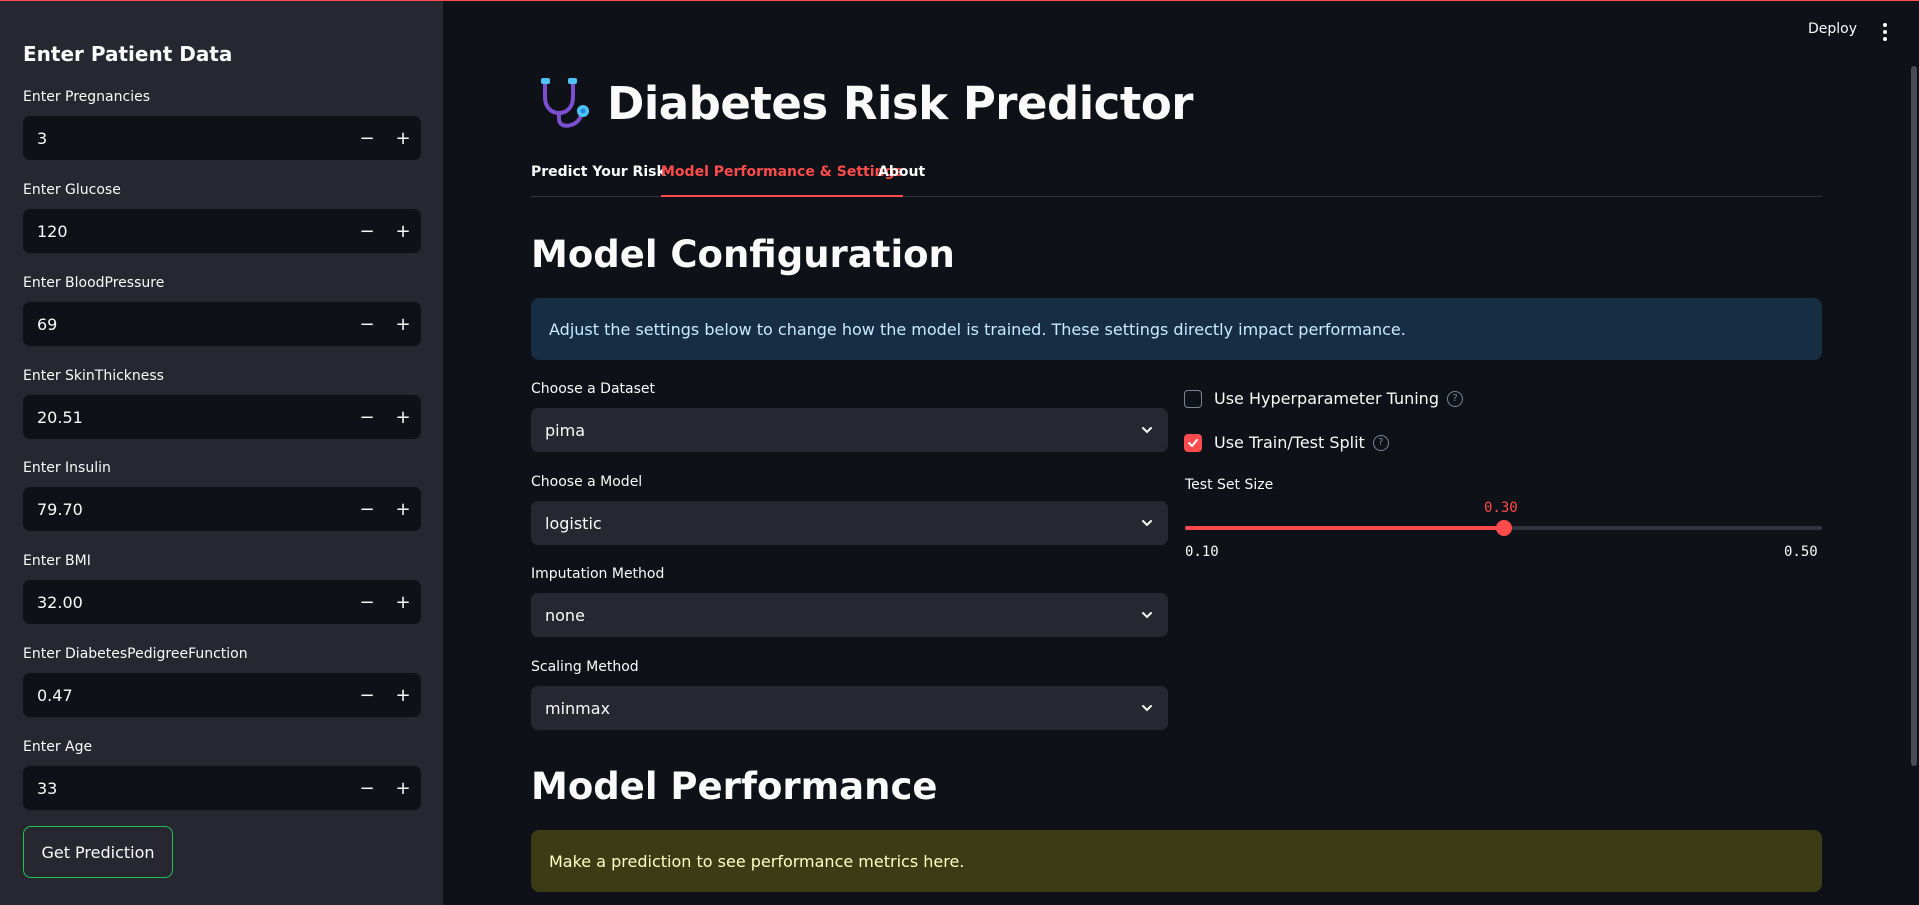 This screenshot has width=1919, height=905. I want to click on tab-predict-your-risk: Predict Your Risk, so click(598, 179).